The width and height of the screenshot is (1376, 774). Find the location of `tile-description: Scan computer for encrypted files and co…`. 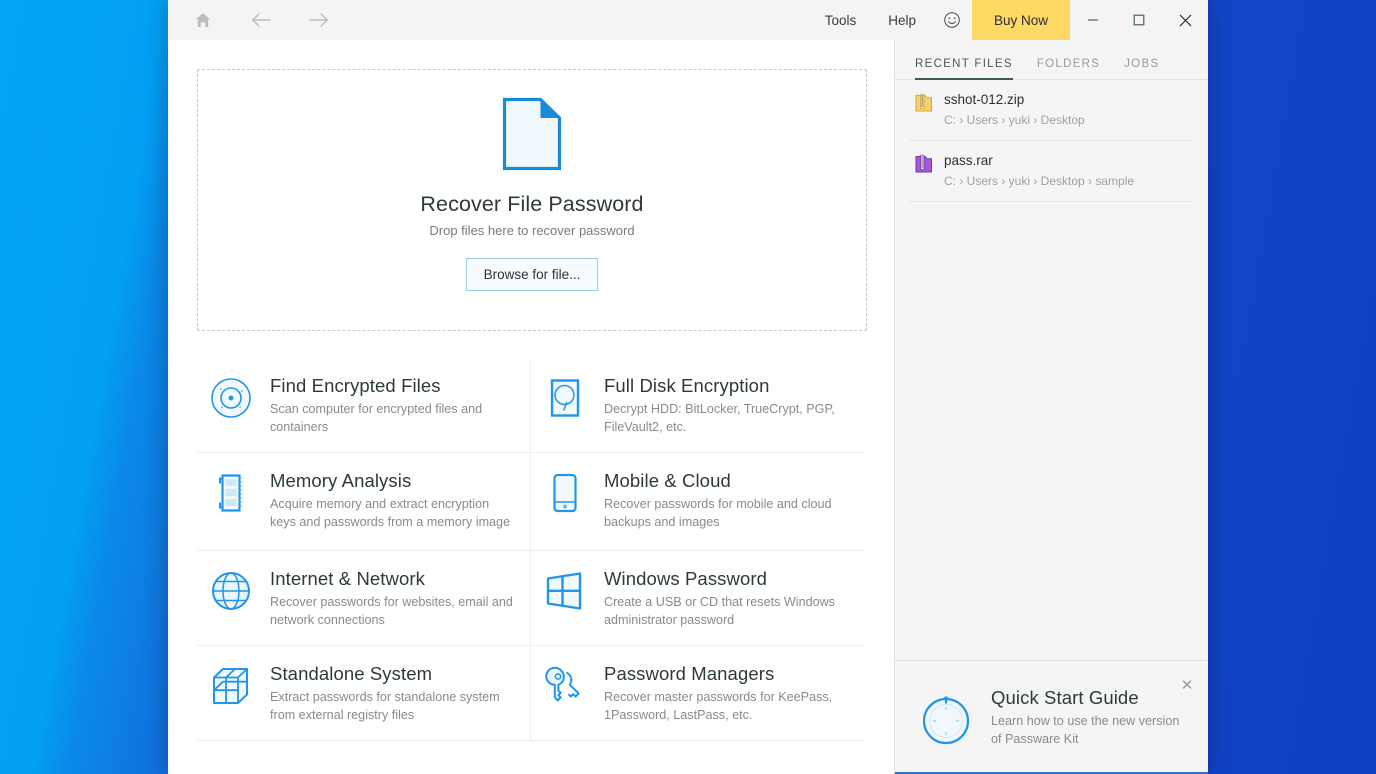

tile-description: Scan computer for encrypted files and co… is located at coordinates (376, 418).